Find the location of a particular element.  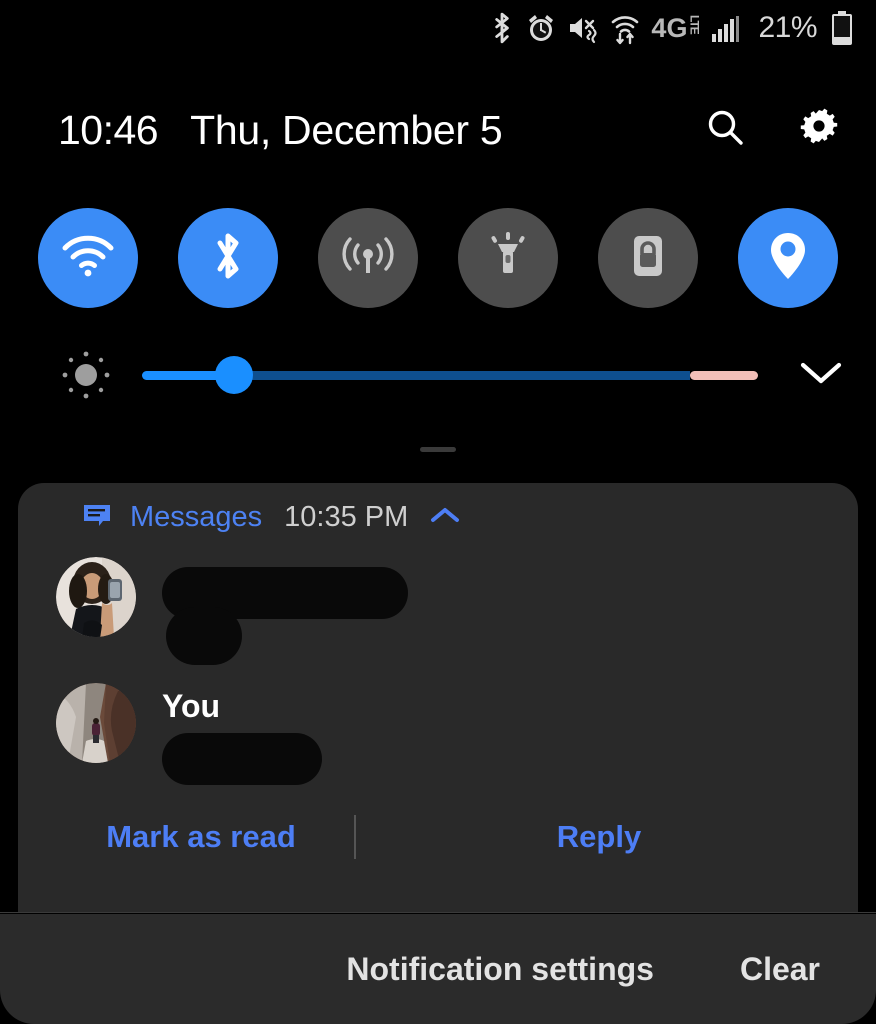

location-tile is located at coordinates (788, 258).